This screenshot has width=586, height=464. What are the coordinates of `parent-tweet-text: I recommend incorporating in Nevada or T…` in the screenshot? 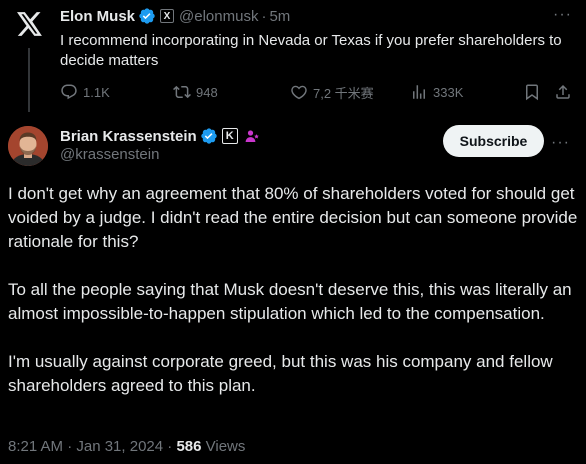 It's located at (311, 50).